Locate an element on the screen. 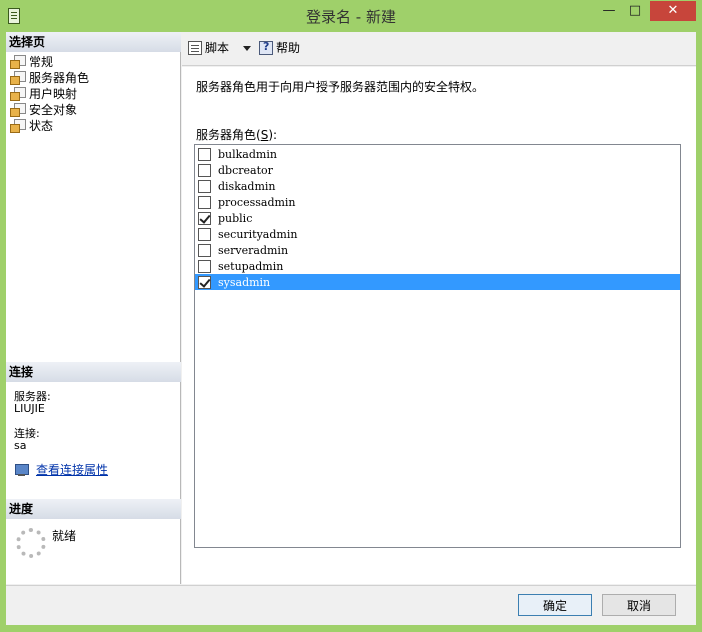 This screenshot has width=702, height=632. view-connection-properties-label: 查看连接属性 is located at coordinates (72, 470).